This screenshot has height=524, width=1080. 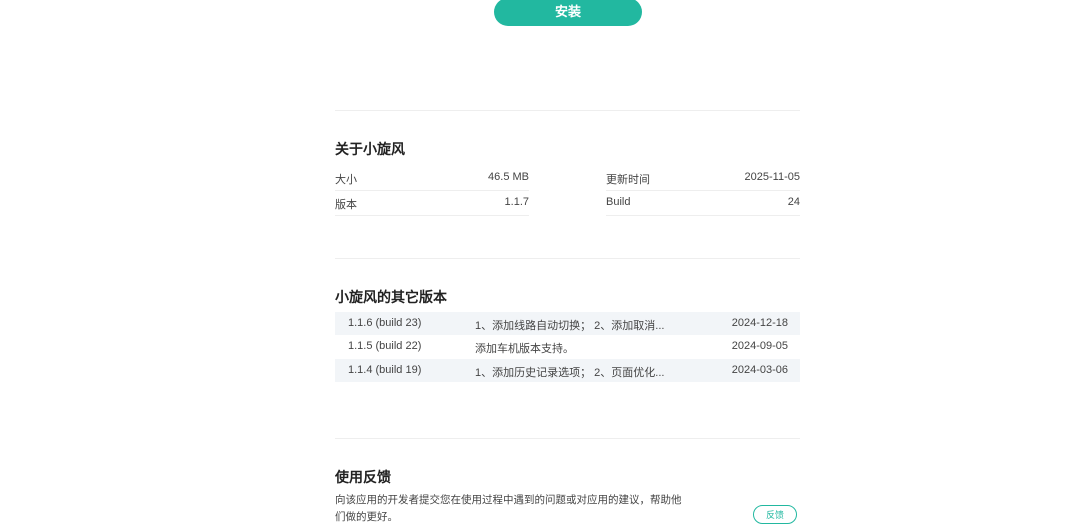 I want to click on about-section-title: 关于小旋风, so click(x=370, y=149).